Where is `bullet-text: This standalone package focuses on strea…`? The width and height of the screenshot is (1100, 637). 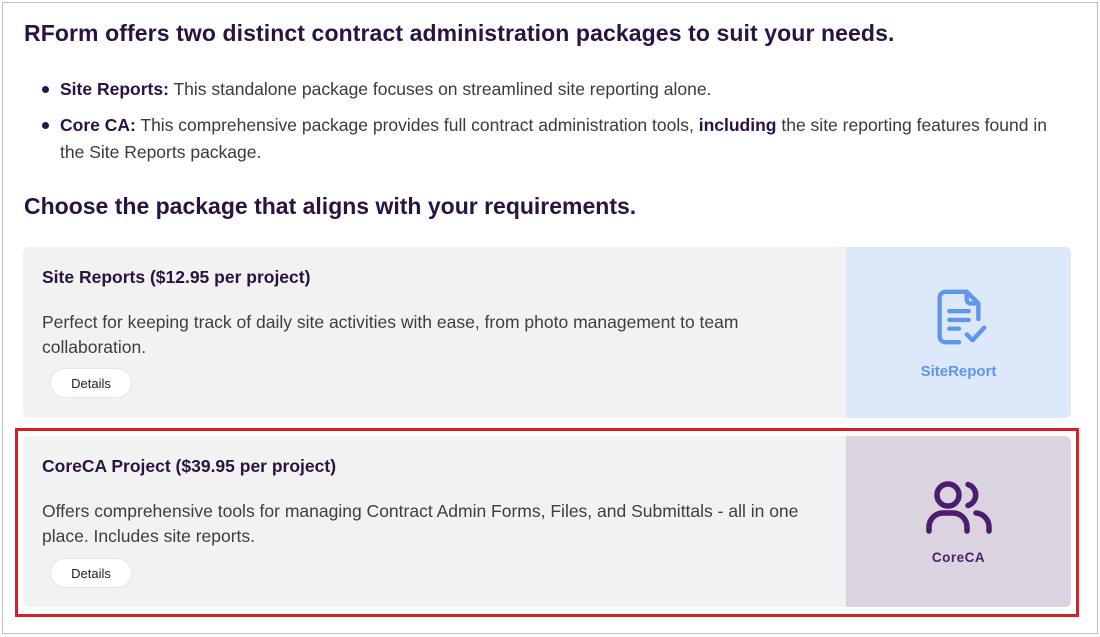 bullet-text: This standalone package focuses on strea… is located at coordinates (440, 89).